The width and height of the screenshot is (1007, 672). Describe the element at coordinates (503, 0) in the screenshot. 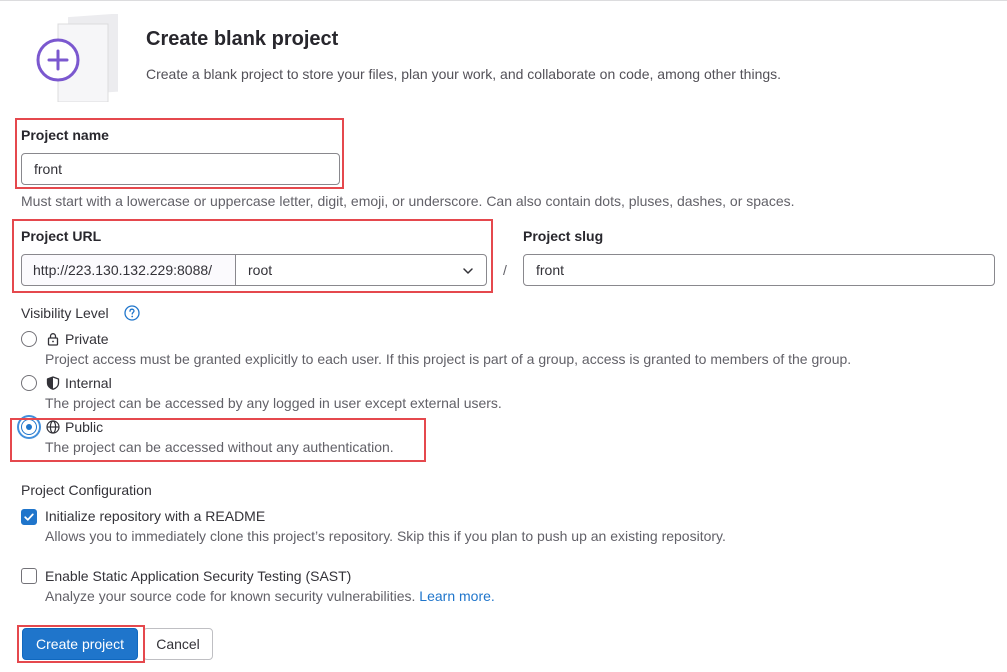

I see `top-divider` at that location.